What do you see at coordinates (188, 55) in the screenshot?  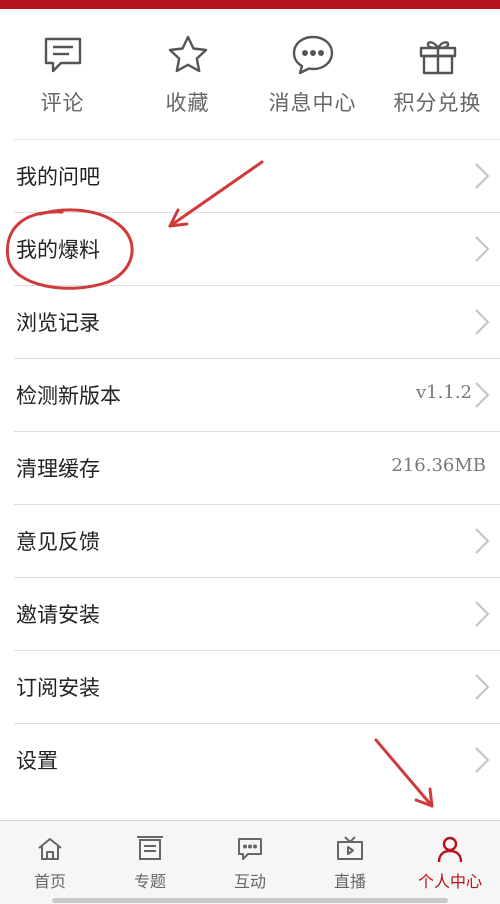 I see `star-icon` at bounding box center [188, 55].